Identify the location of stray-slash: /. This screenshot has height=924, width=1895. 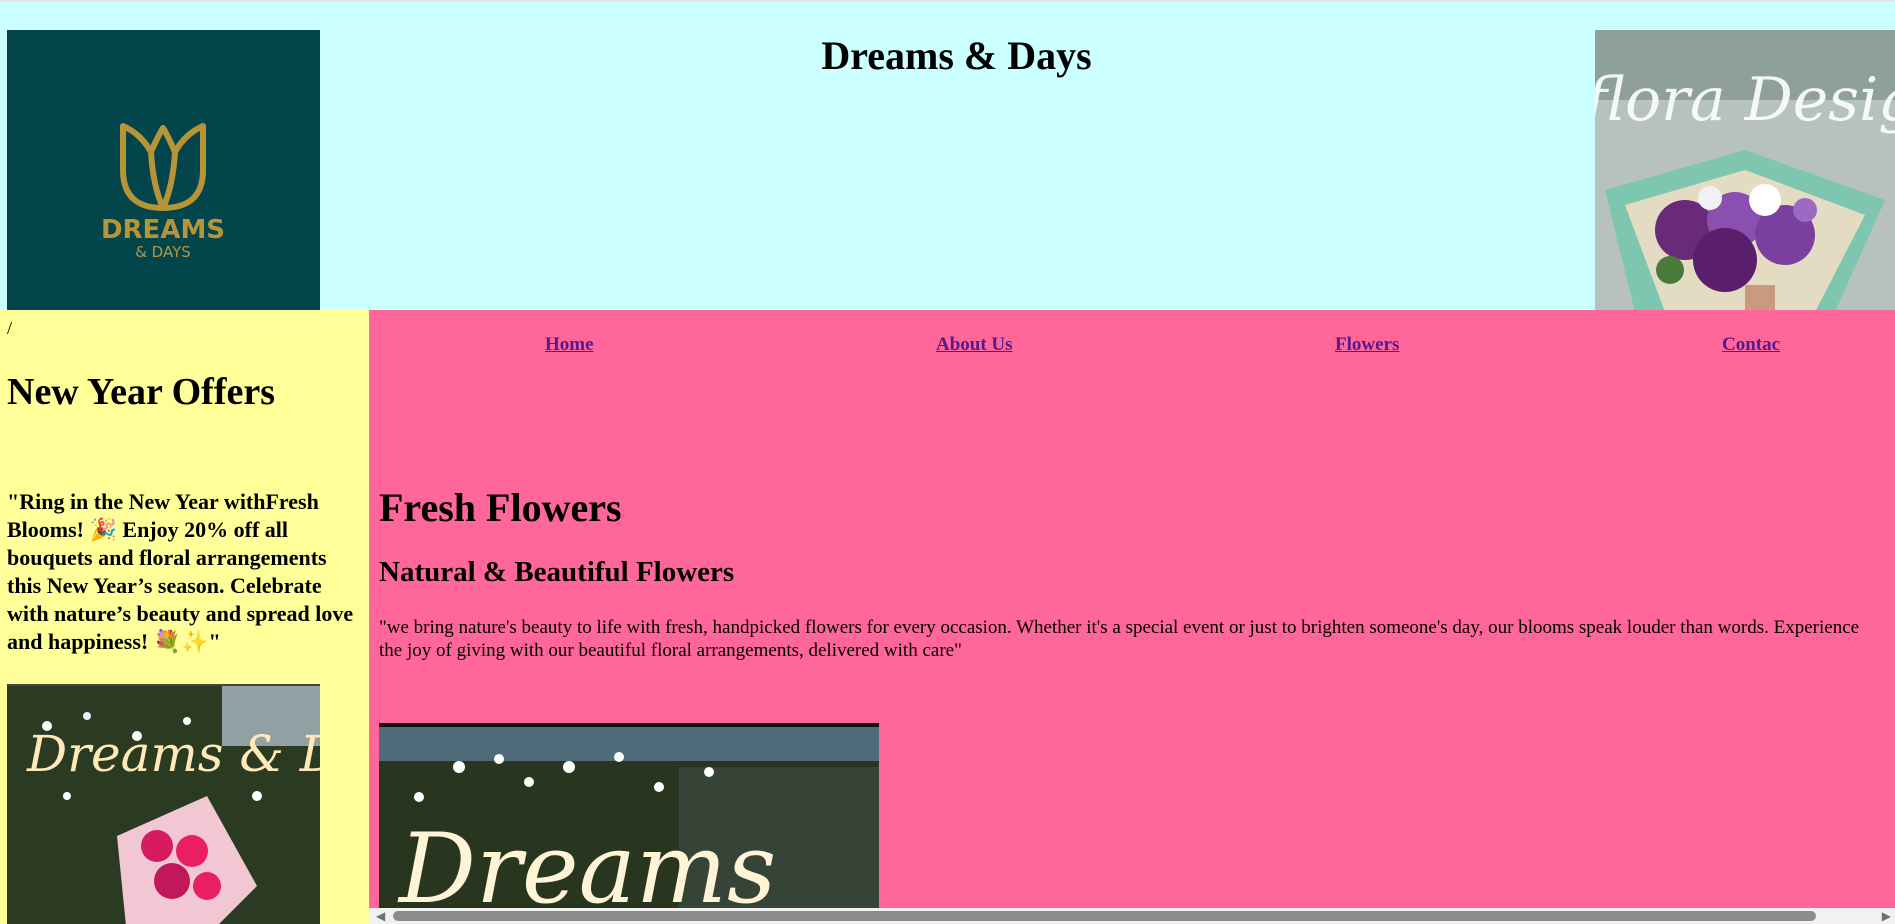
(10, 328).